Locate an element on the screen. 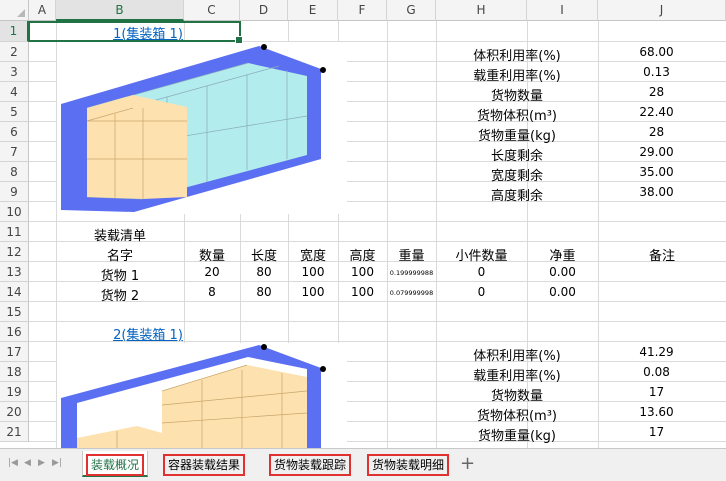  stat-label: 高度剩余 is located at coordinates (516, 196).